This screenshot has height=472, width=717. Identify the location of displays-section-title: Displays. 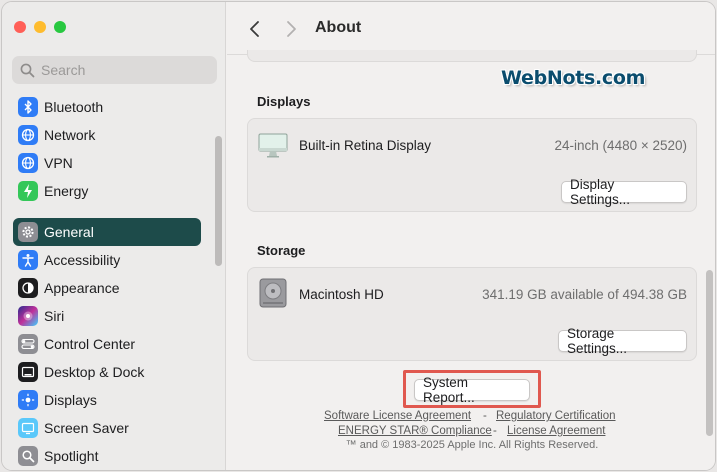
(284, 101).